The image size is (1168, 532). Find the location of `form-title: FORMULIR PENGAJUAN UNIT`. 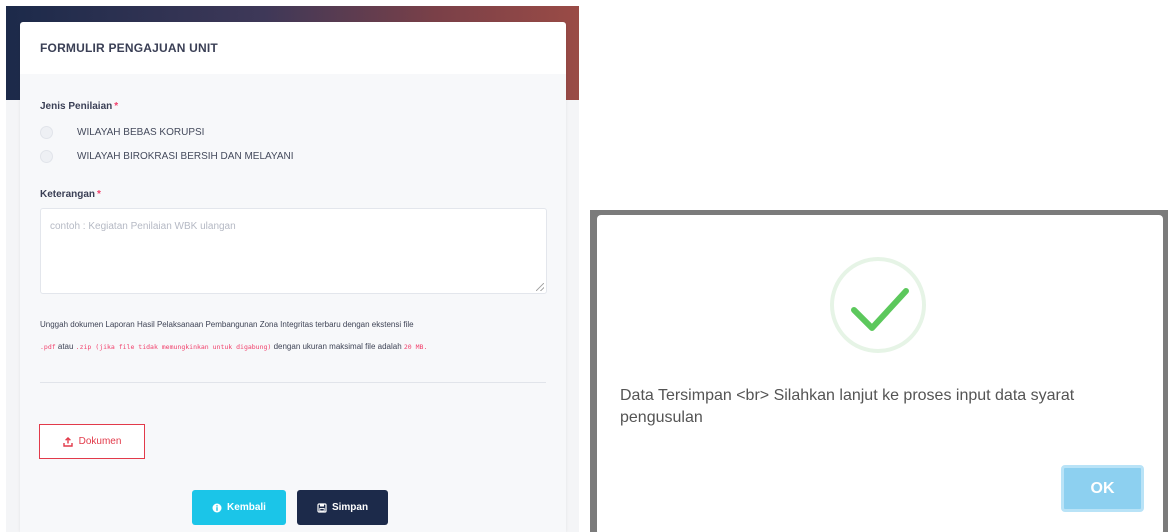

form-title: FORMULIR PENGAJUAN UNIT is located at coordinates (129, 48).